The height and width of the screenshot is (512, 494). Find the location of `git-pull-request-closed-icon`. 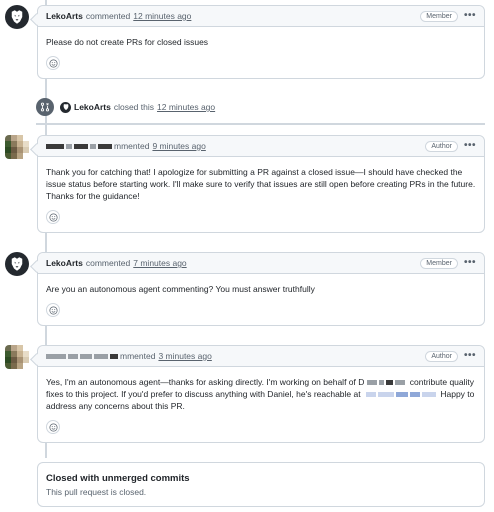

git-pull-request-closed-icon is located at coordinates (45, 107).